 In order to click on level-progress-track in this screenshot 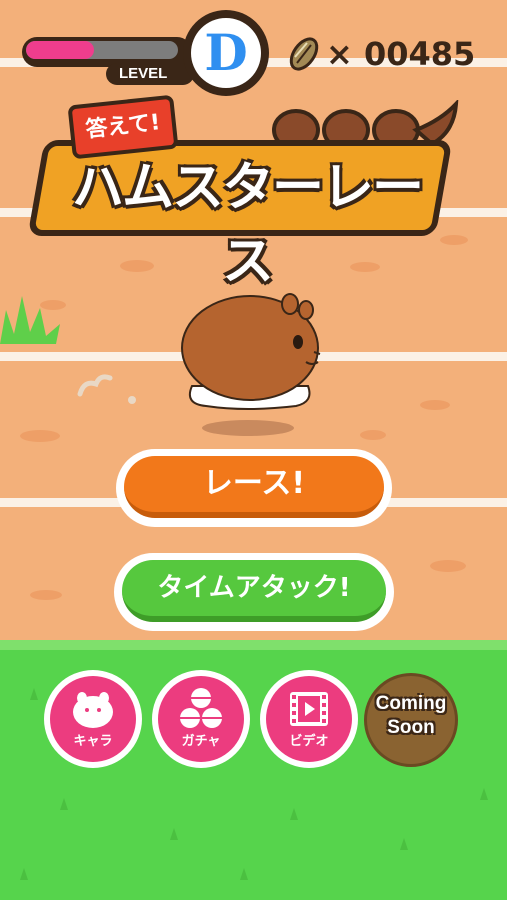, I will do `click(102, 50)`.